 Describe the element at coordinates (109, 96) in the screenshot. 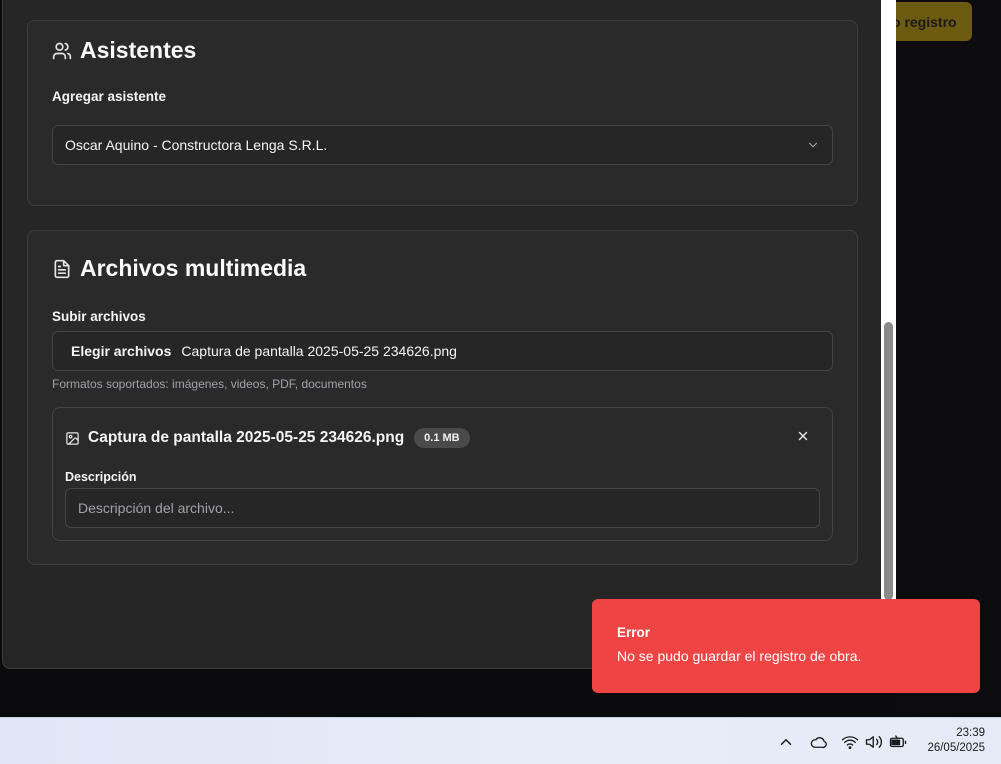

I see `add-attendee-label: Agregar asistente` at that location.